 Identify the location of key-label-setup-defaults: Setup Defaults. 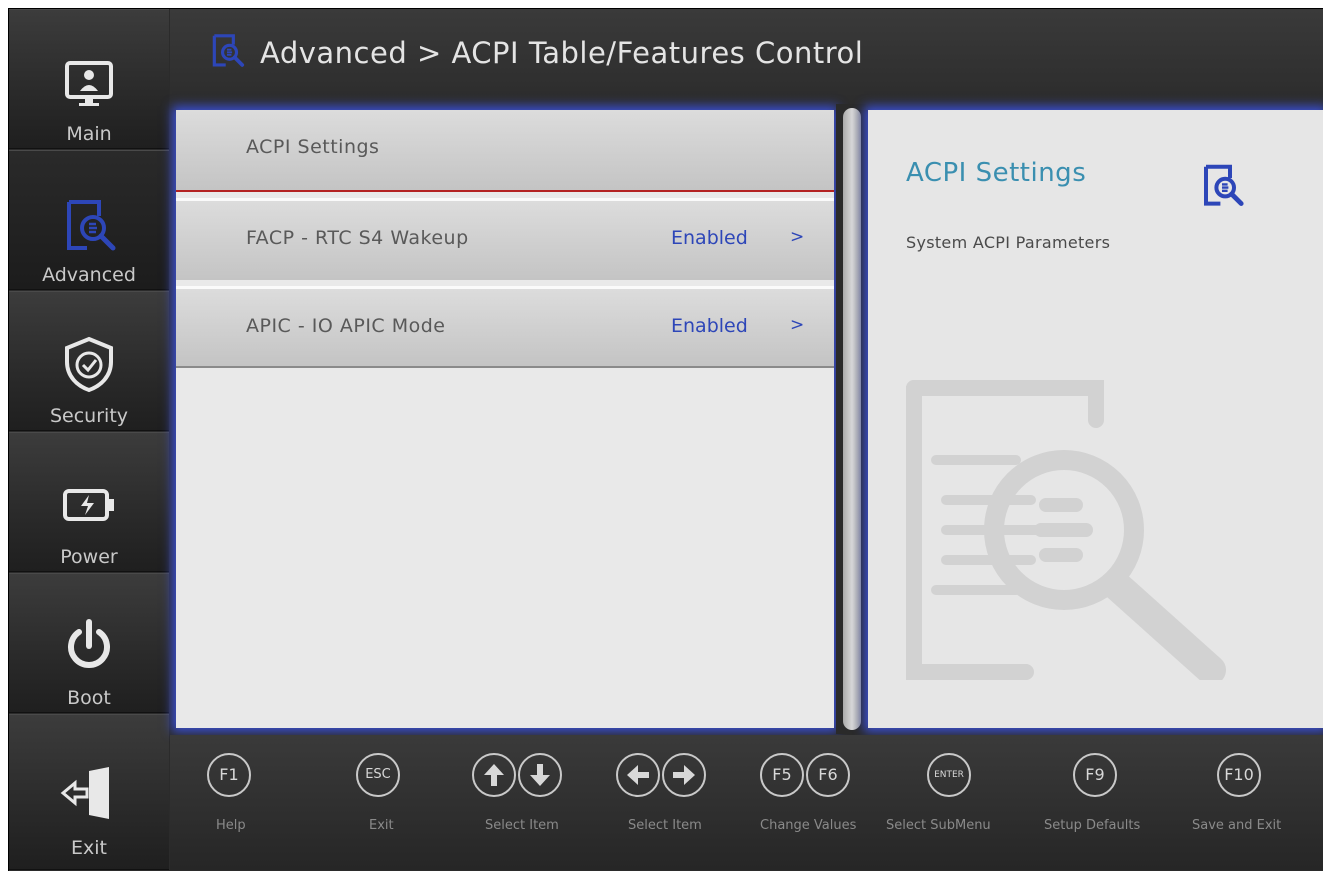
(1092, 825).